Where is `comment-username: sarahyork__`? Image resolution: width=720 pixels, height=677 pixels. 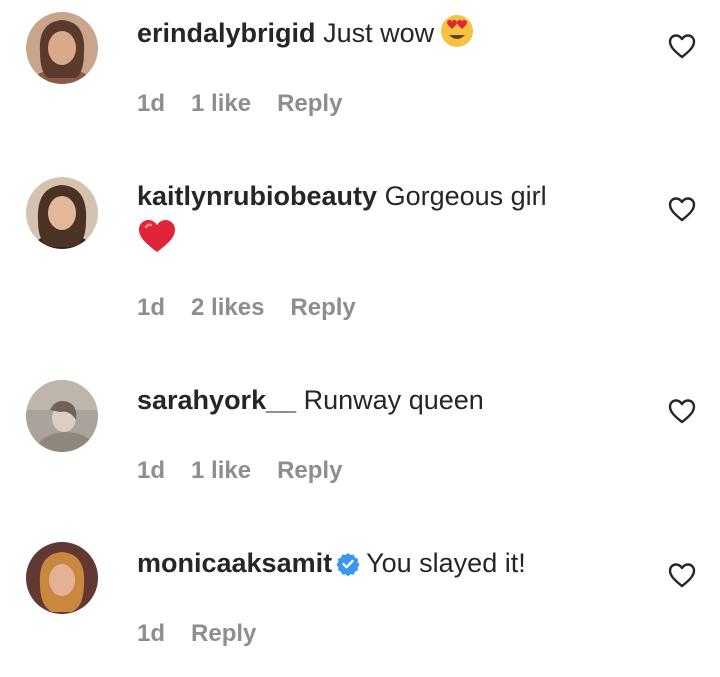
comment-username: sarahyork__ is located at coordinates (216, 400).